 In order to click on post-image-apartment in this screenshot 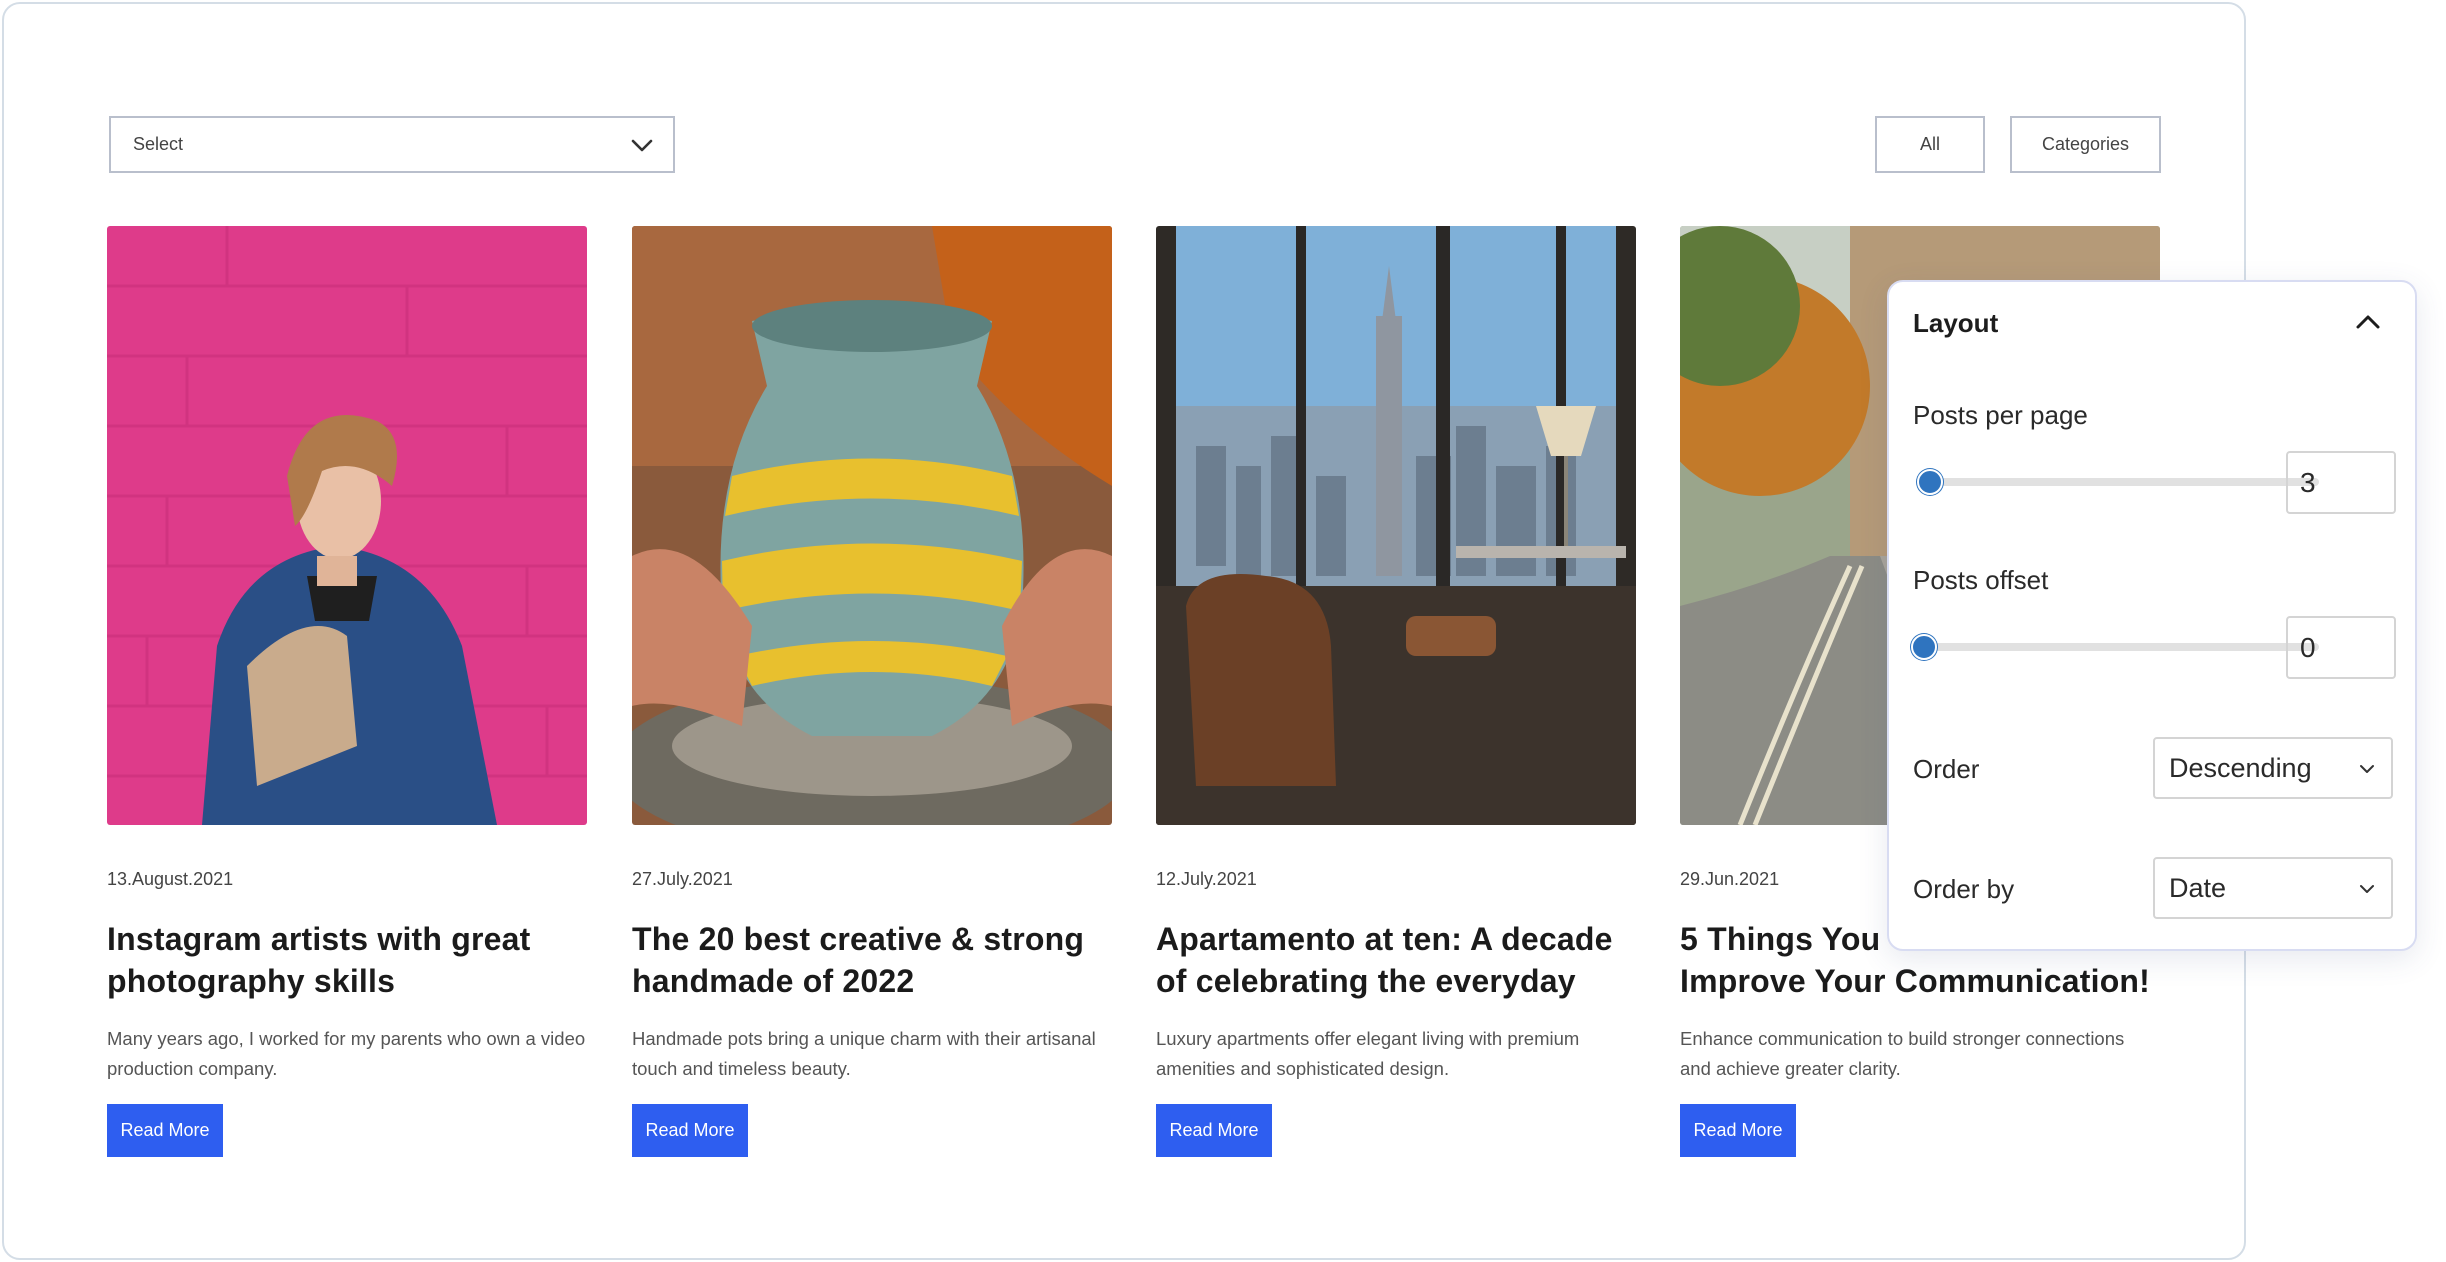, I will do `click(1396, 525)`.